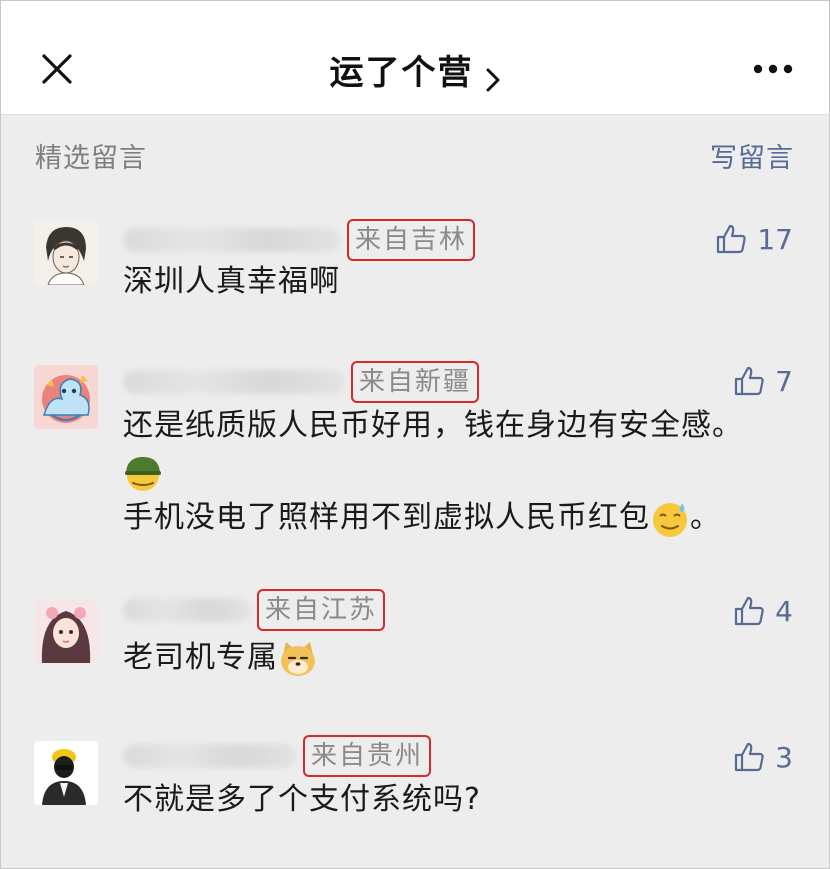  I want to click on like-button: 7, so click(763, 381).